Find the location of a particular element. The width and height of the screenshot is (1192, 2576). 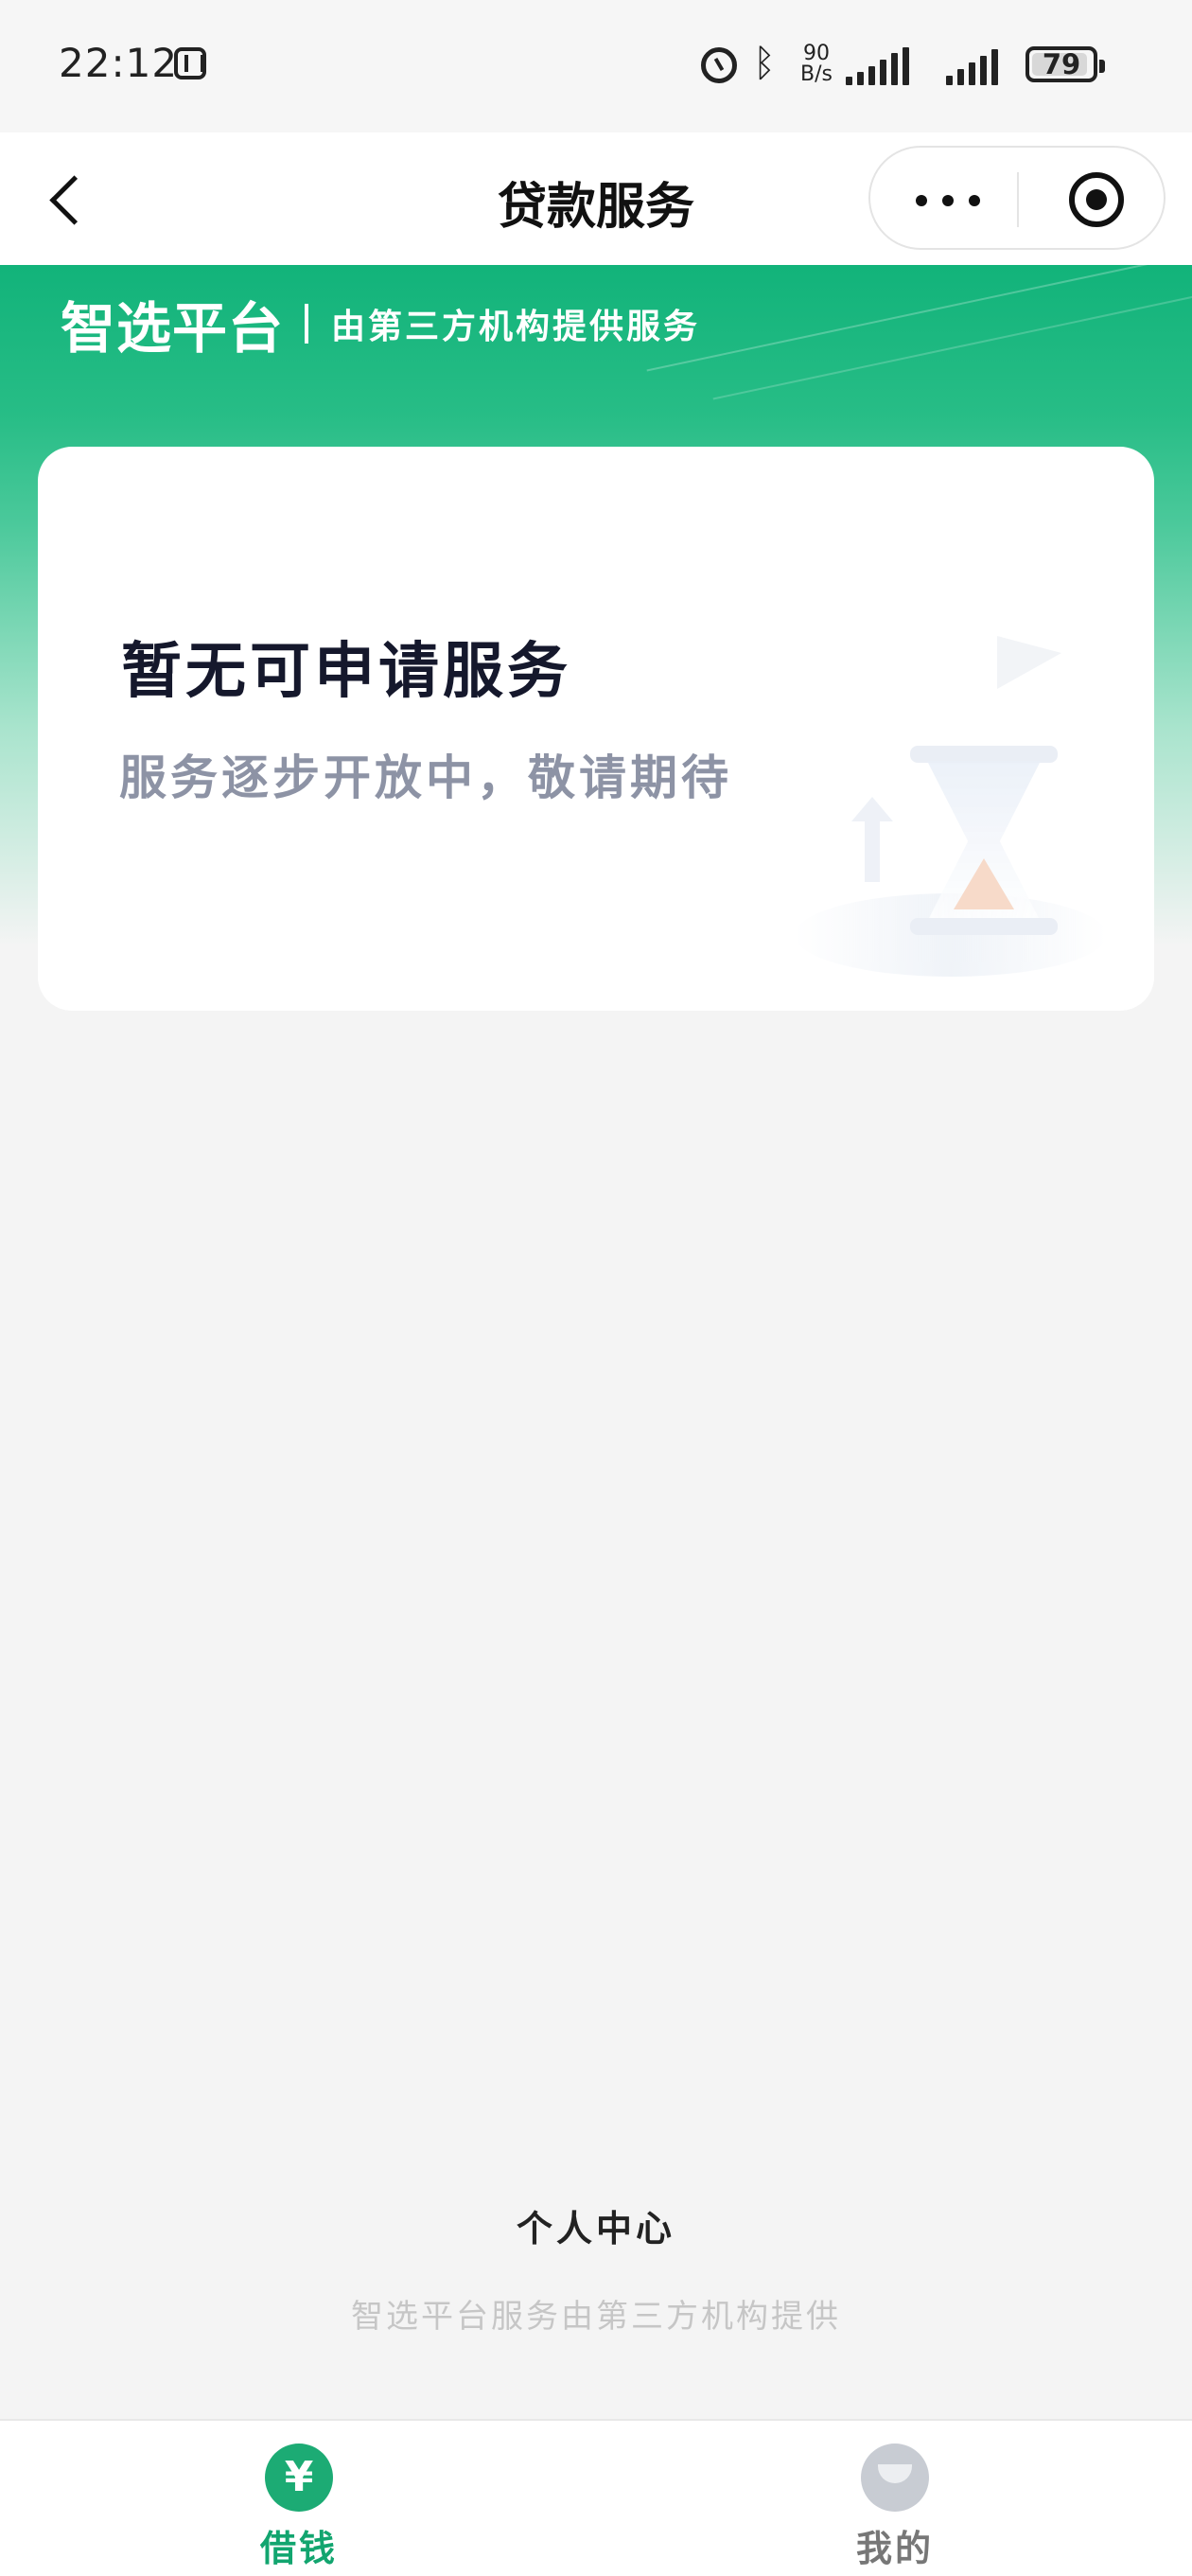

bottom-tabbar: ¥ 借钱 我的 is located at coordinates (596, 2497).